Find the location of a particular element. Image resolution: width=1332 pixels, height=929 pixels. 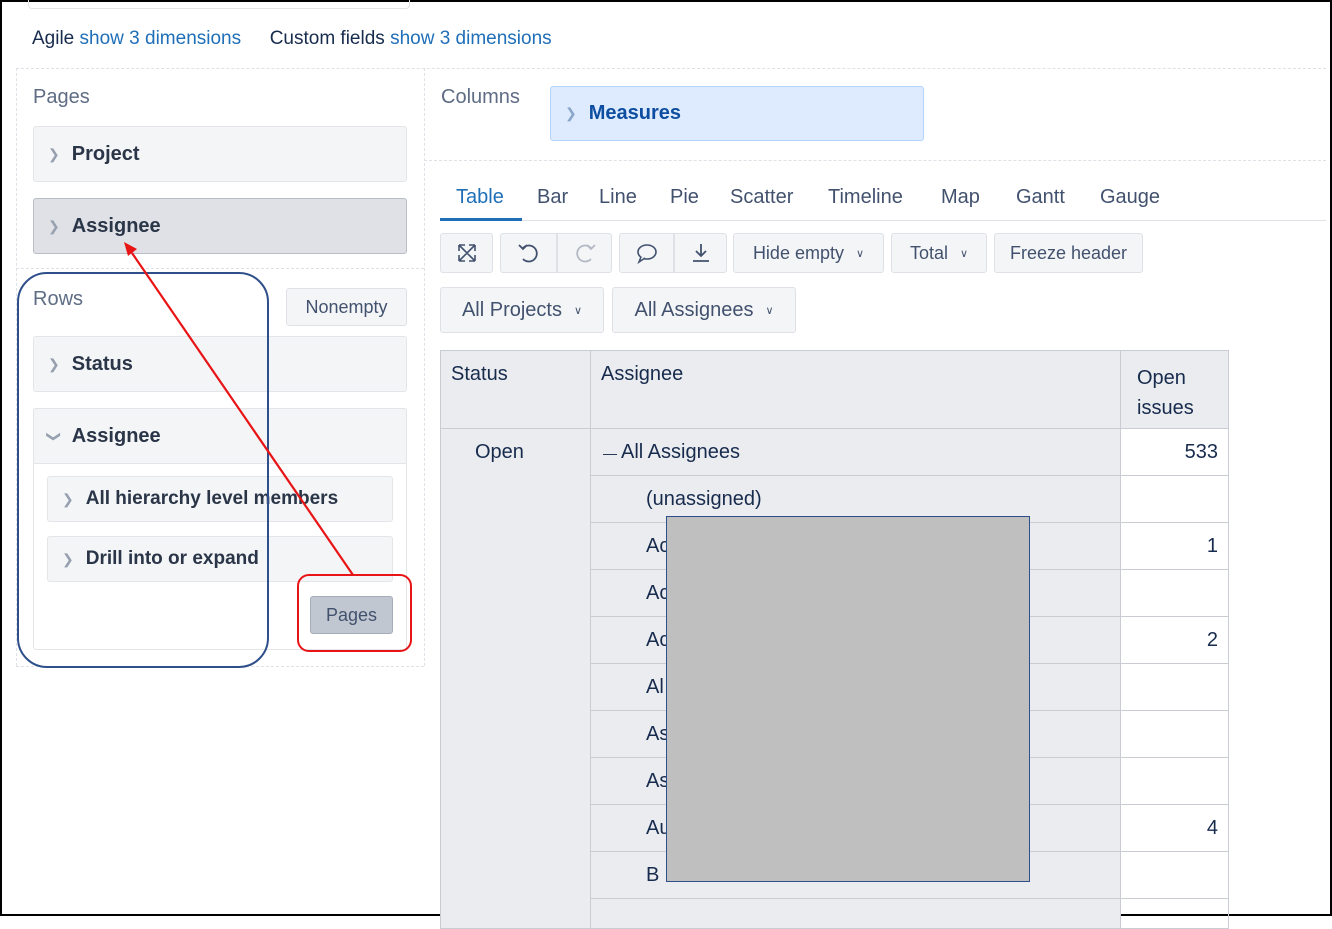

arrow-head-icon is located at coordinates (130, 249).